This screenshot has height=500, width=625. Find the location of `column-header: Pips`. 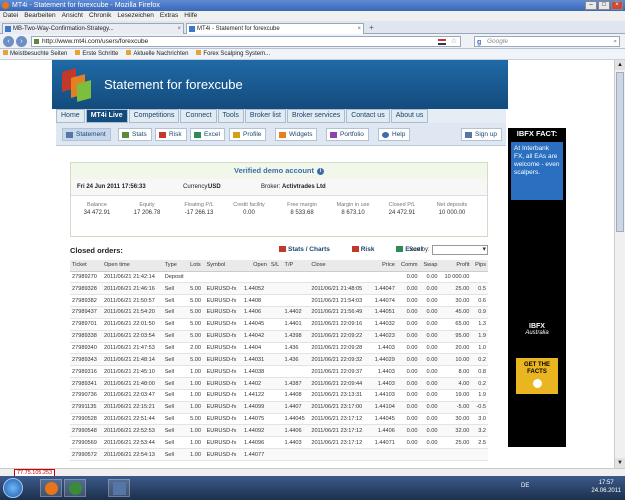

column-header: Pips is located at coordinates (479, 266).